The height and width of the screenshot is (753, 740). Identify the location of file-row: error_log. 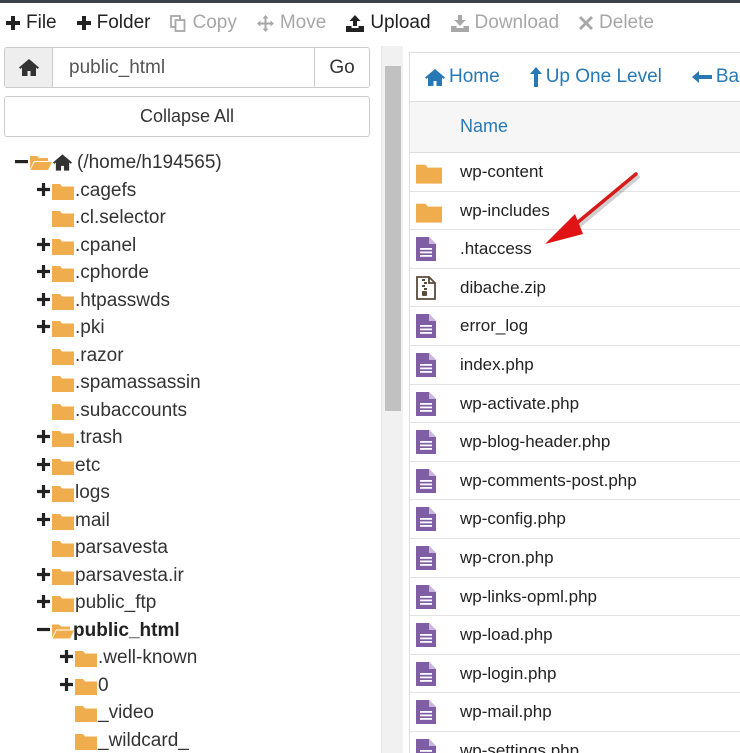
(575, 326).